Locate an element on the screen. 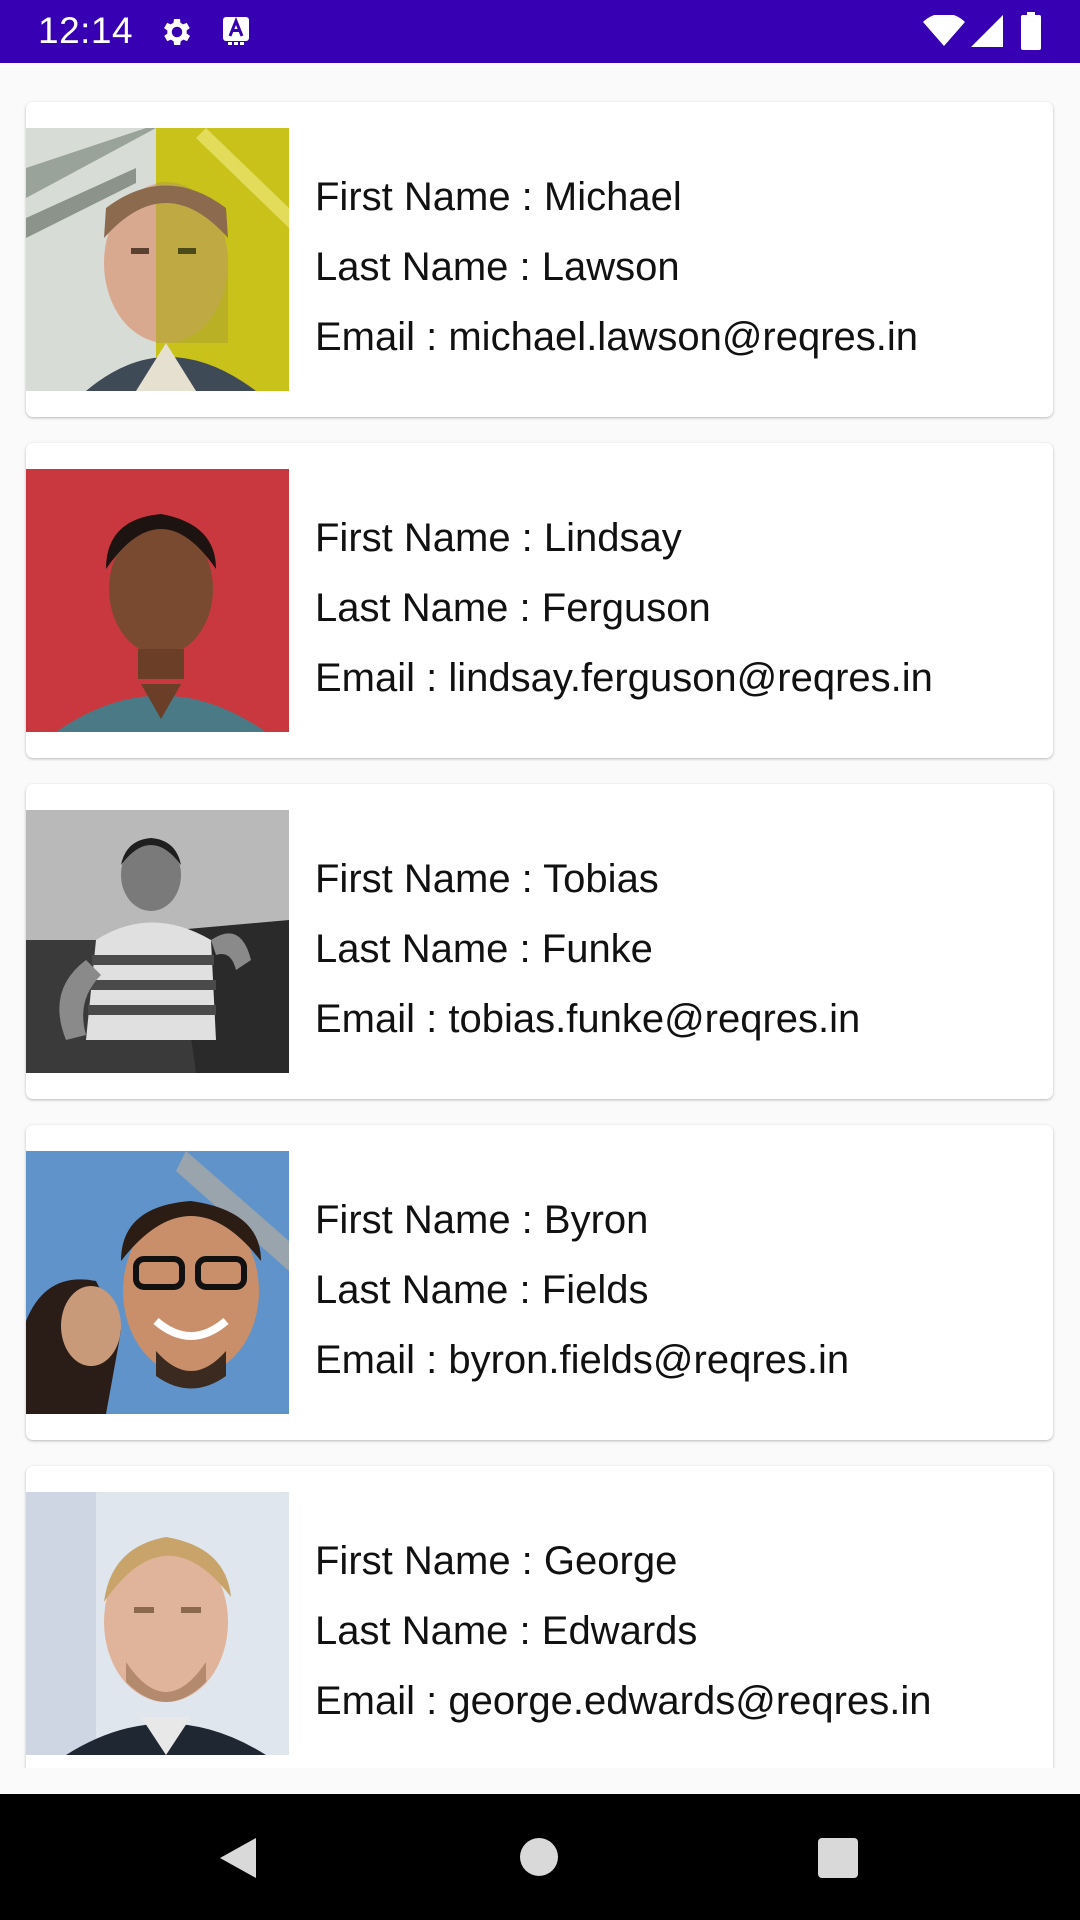 The height and width of the screenshot is (1920, 1080). first-name-label: First Name : Byron is located at coordinates (482, 1220).